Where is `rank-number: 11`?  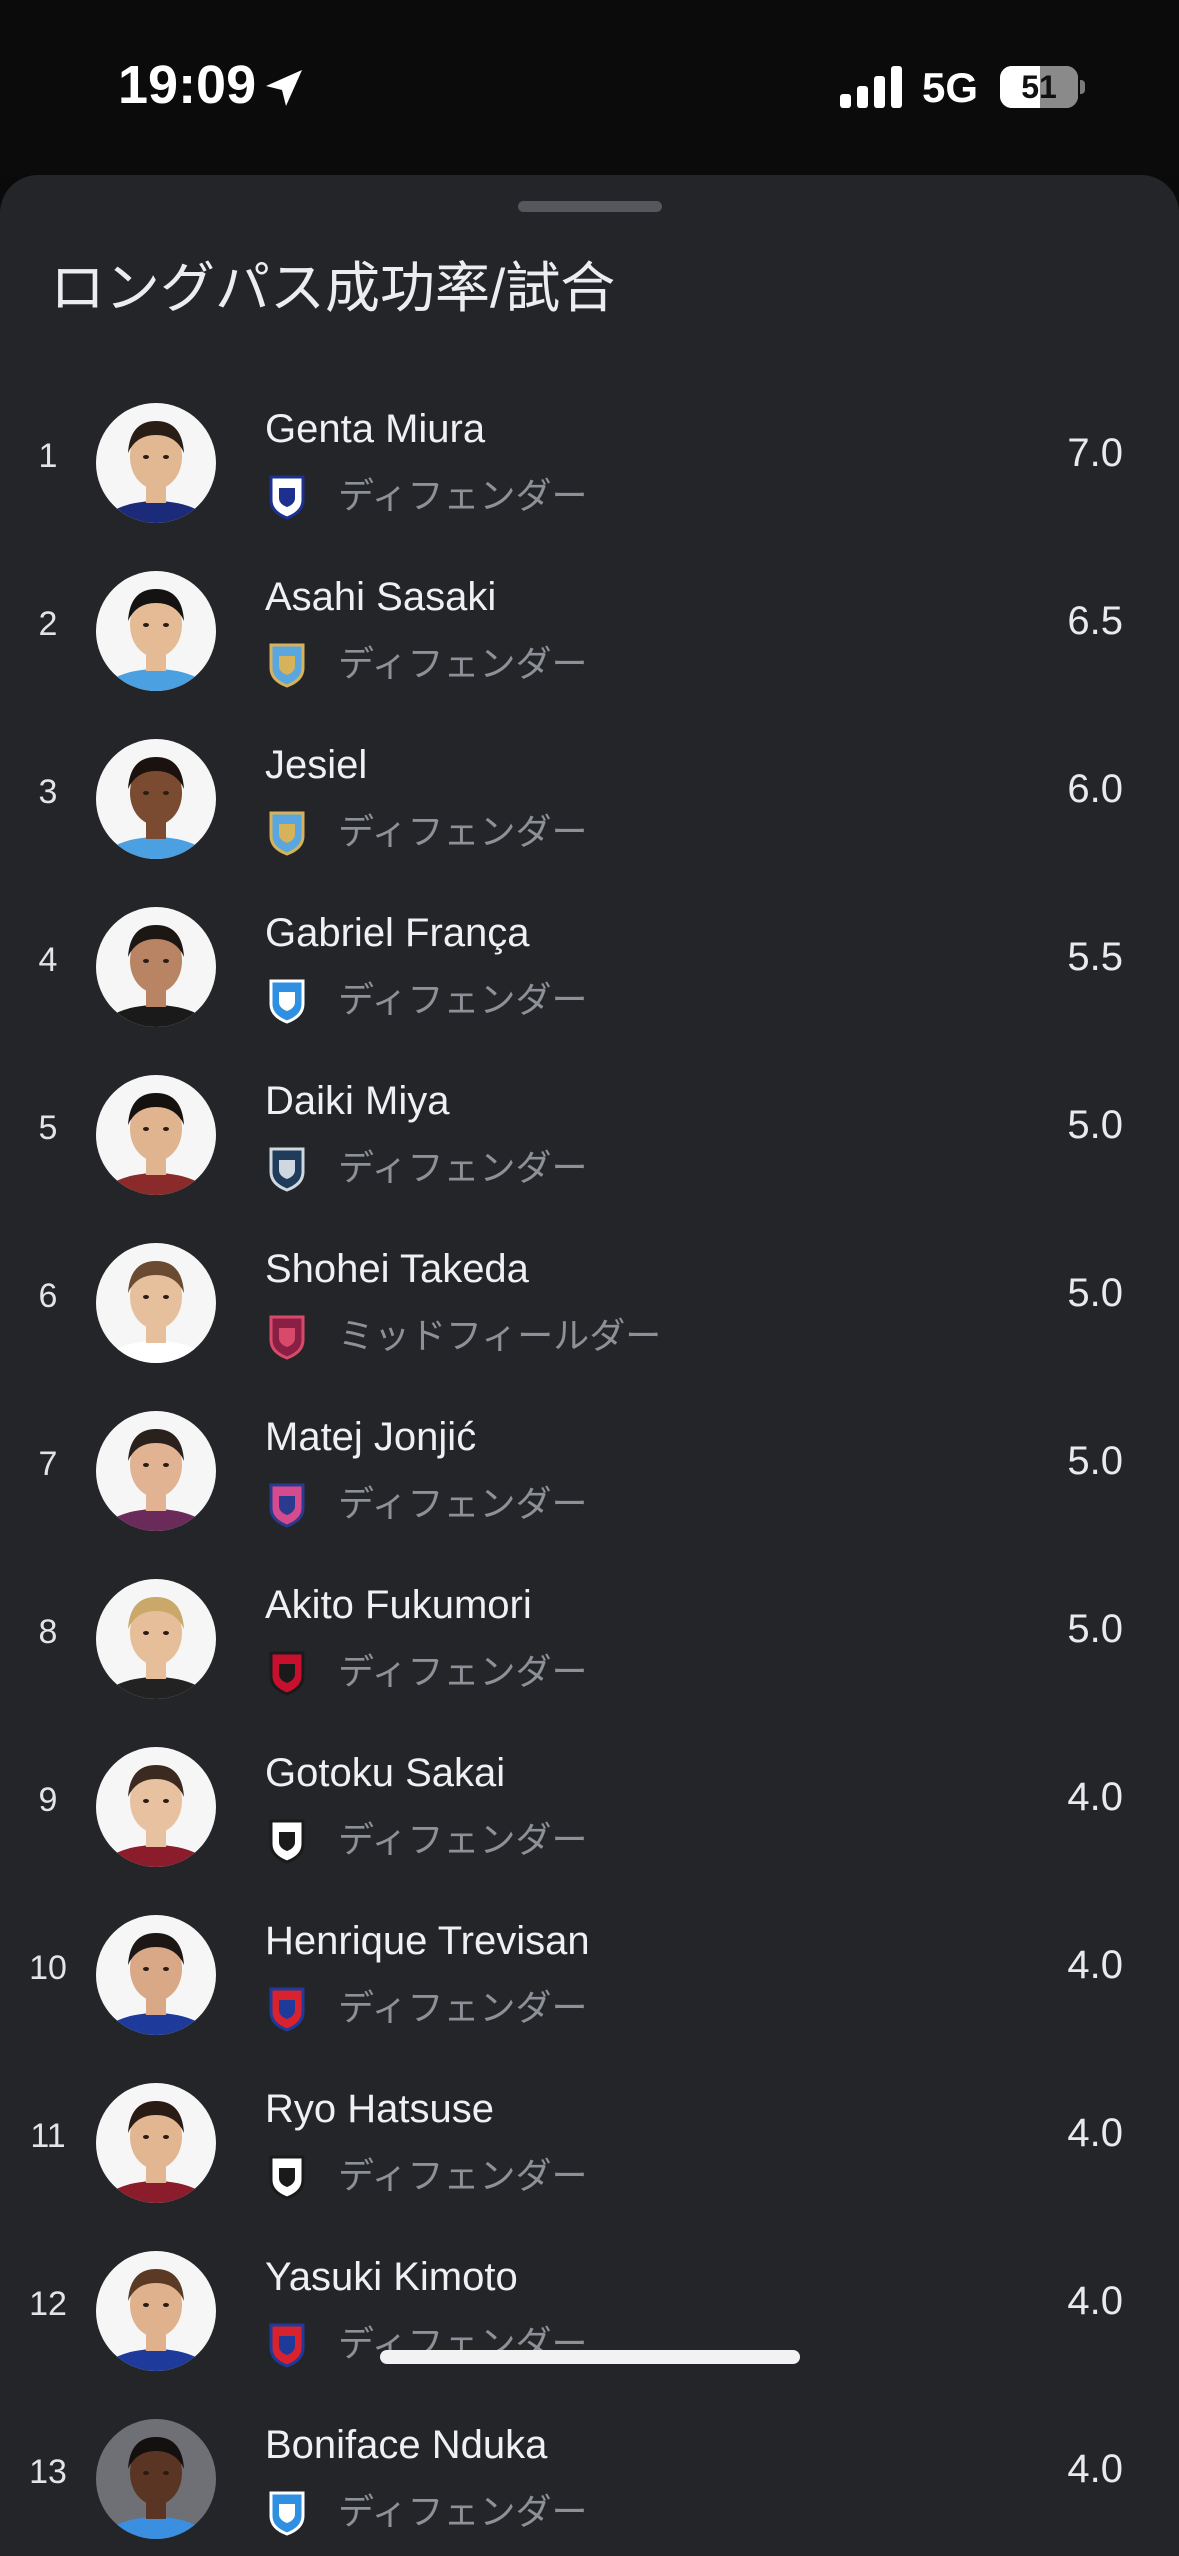 rank-number: 11 is located at coordinates (48, 2136).